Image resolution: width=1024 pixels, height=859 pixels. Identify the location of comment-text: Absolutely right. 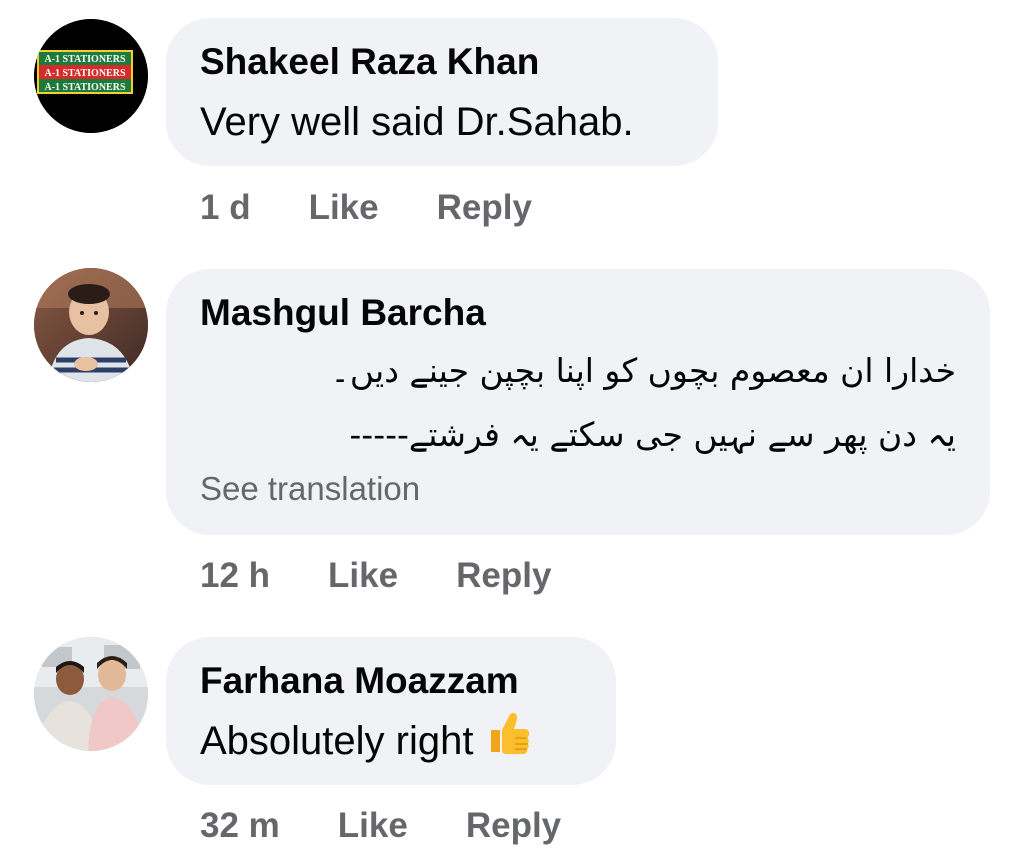
(391, 740).